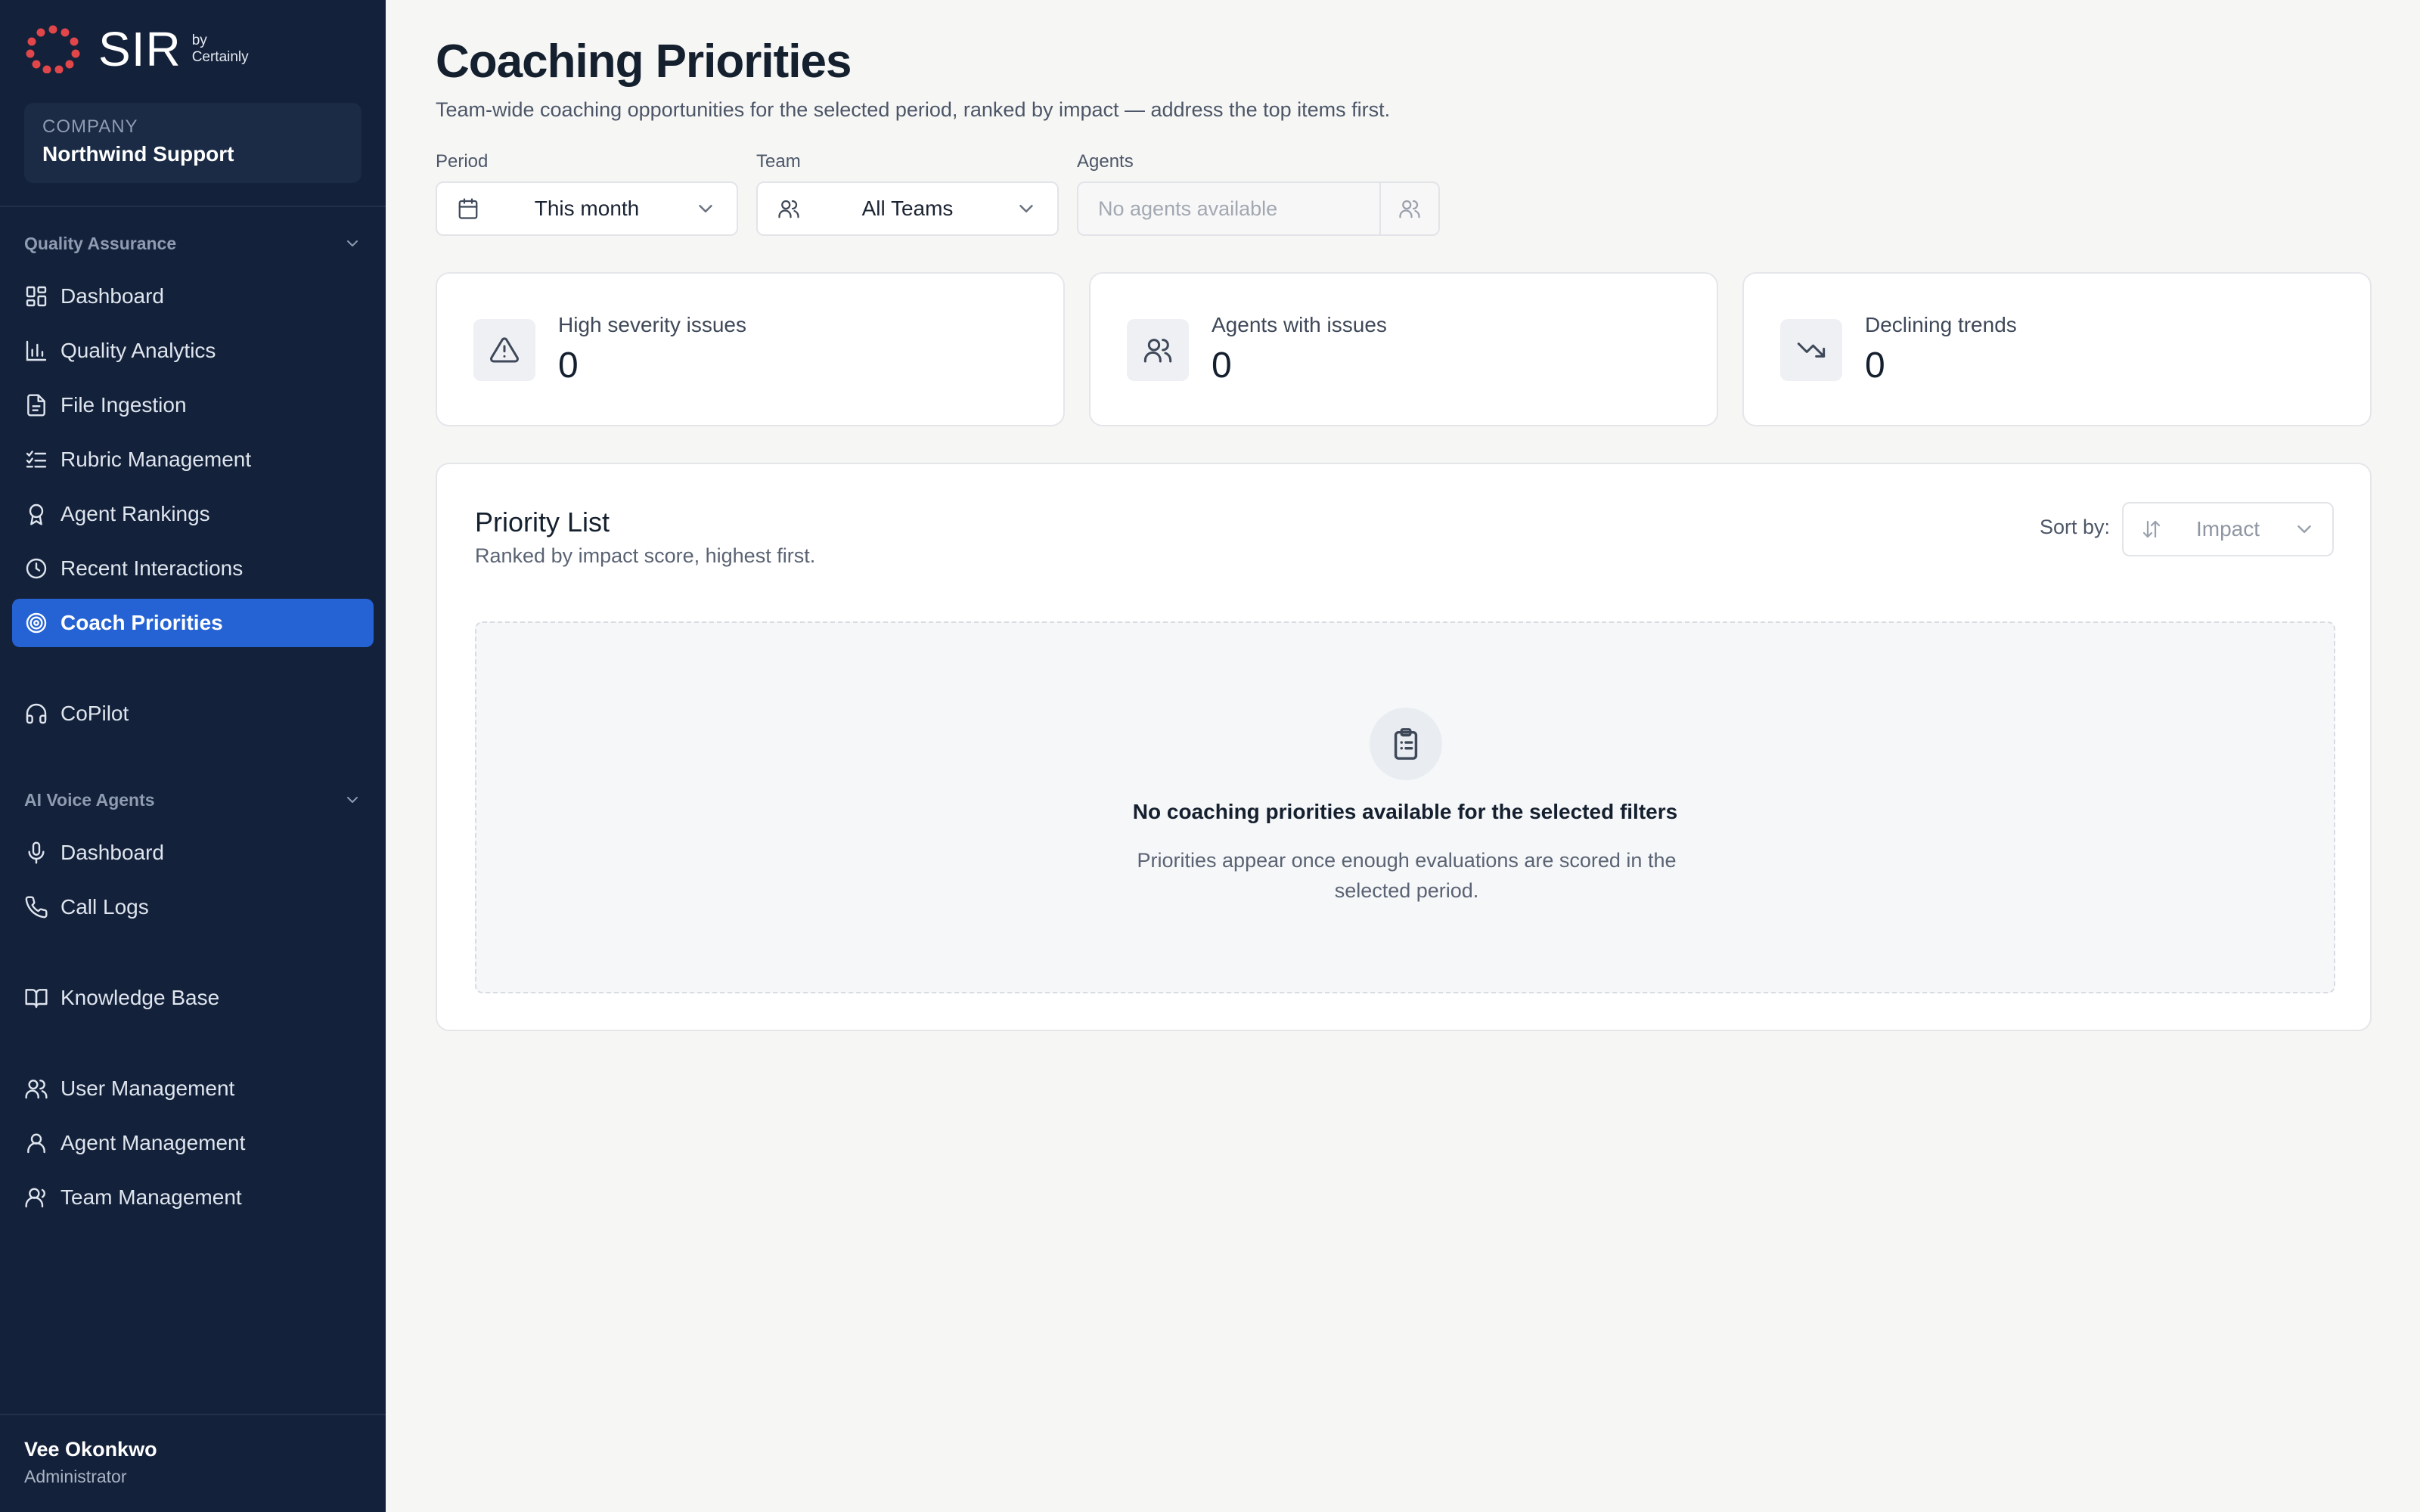 The image size is (2420, 1512). I want to click on sidebar-item-coach-priorities: Coach Priorities, so click(193, 623).